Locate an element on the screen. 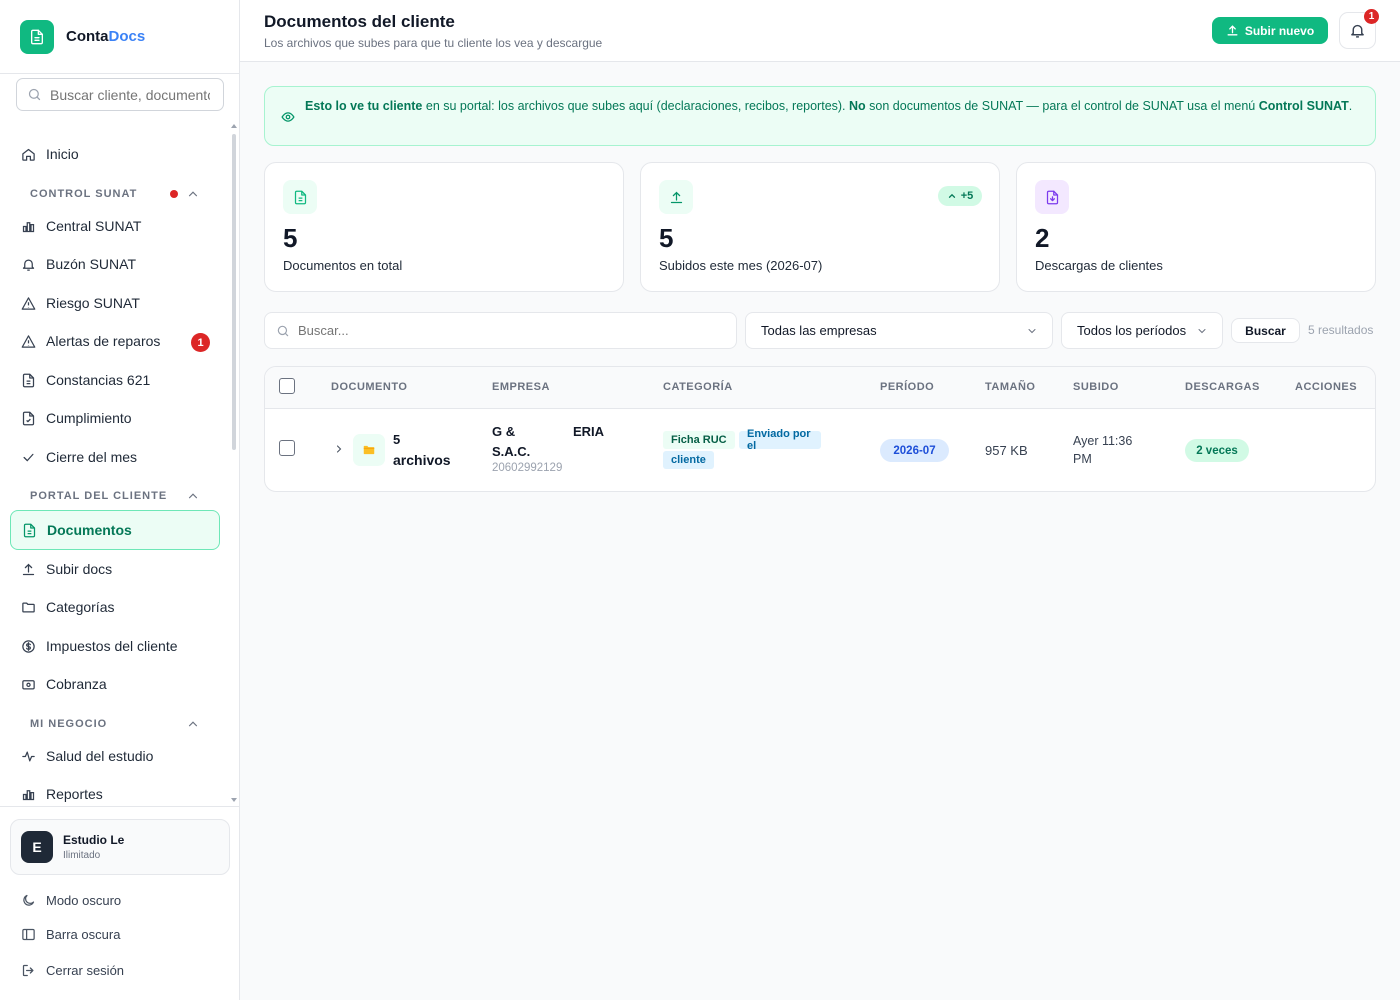  sidebar-item-alertas-reparos: Alertas de reparos is located at coordinates (115, 341).